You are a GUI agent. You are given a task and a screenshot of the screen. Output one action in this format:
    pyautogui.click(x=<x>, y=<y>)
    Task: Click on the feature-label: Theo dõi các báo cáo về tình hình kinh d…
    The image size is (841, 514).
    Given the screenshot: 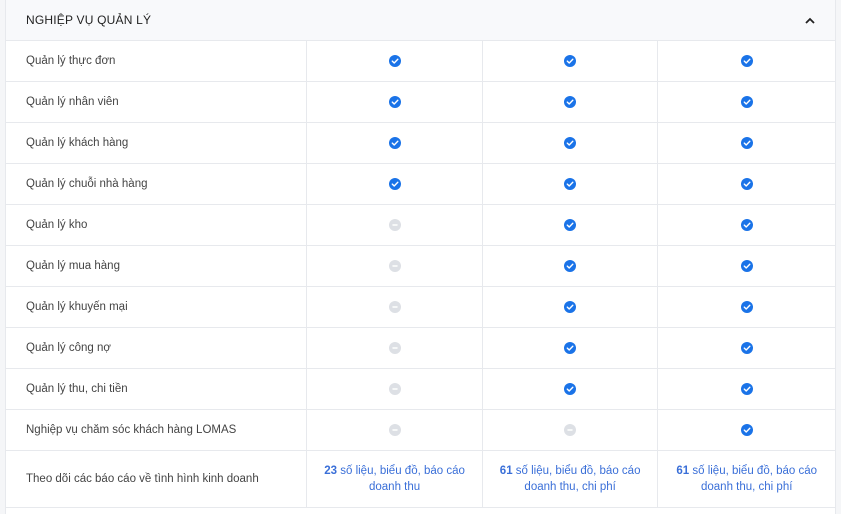 What is the action you would take?
    pyautogui.click(x=157, y=479)
    